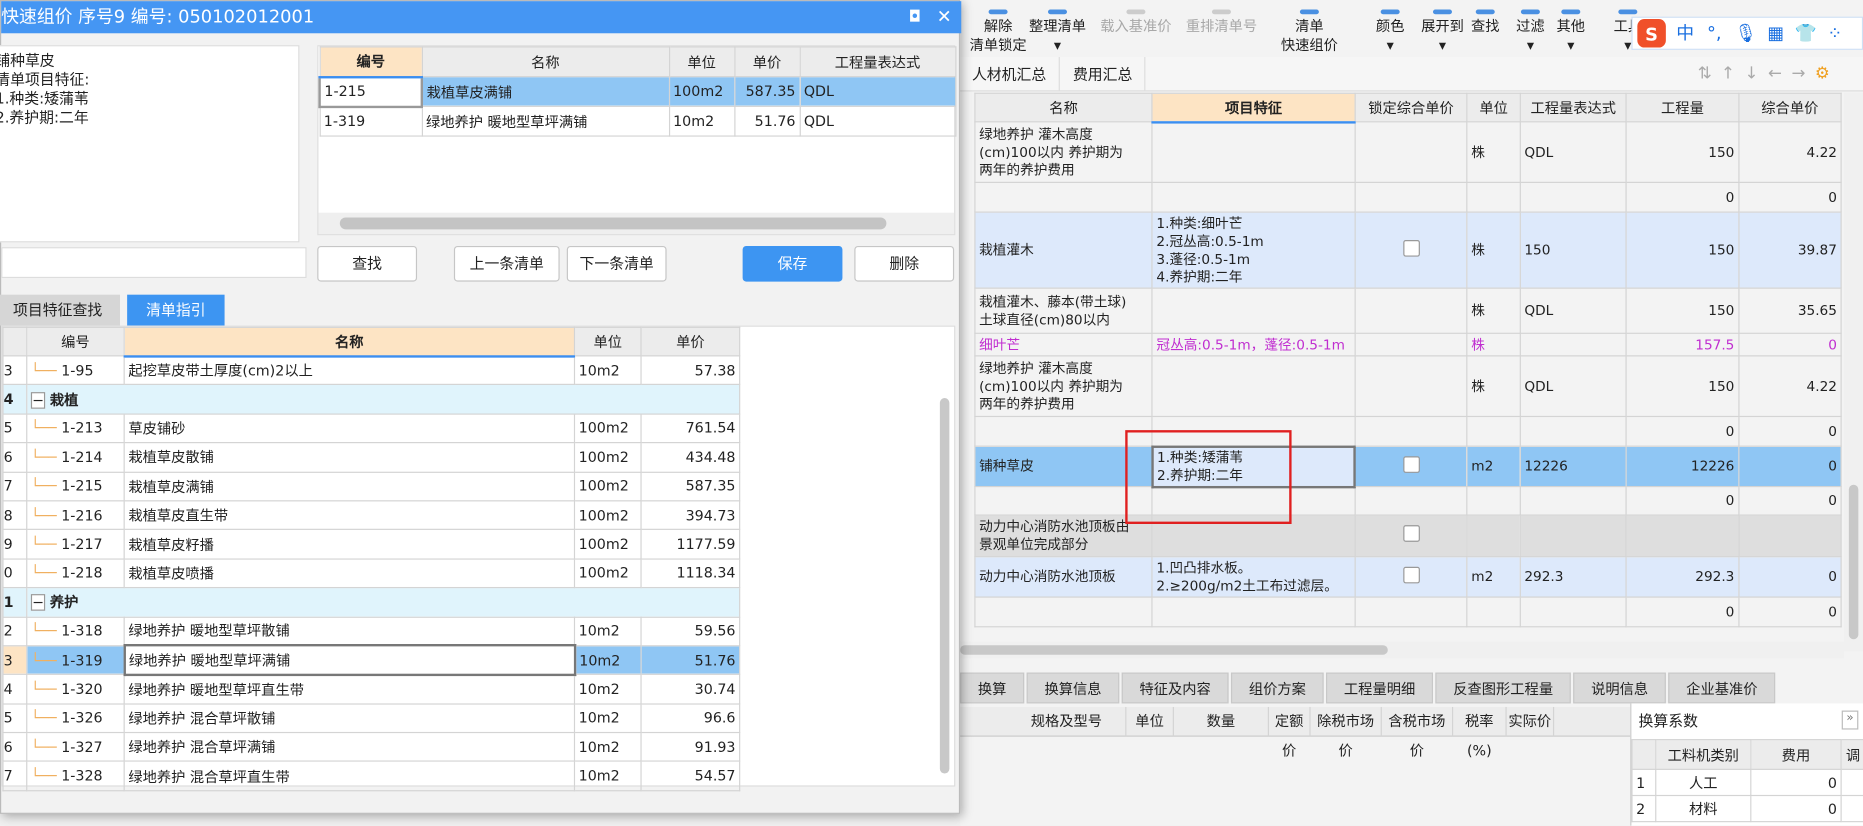  Describe the element at coordinates (690, 747) in the screenshot. I see `cell-price: 91.93` at that location.